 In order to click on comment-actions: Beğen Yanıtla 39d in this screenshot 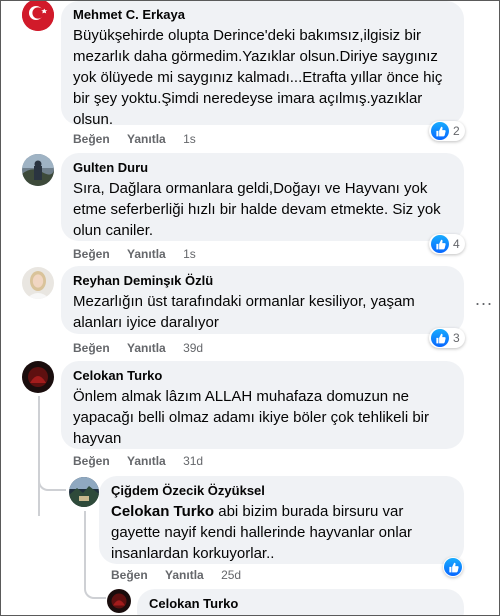, I will do `click(145, 348)`.